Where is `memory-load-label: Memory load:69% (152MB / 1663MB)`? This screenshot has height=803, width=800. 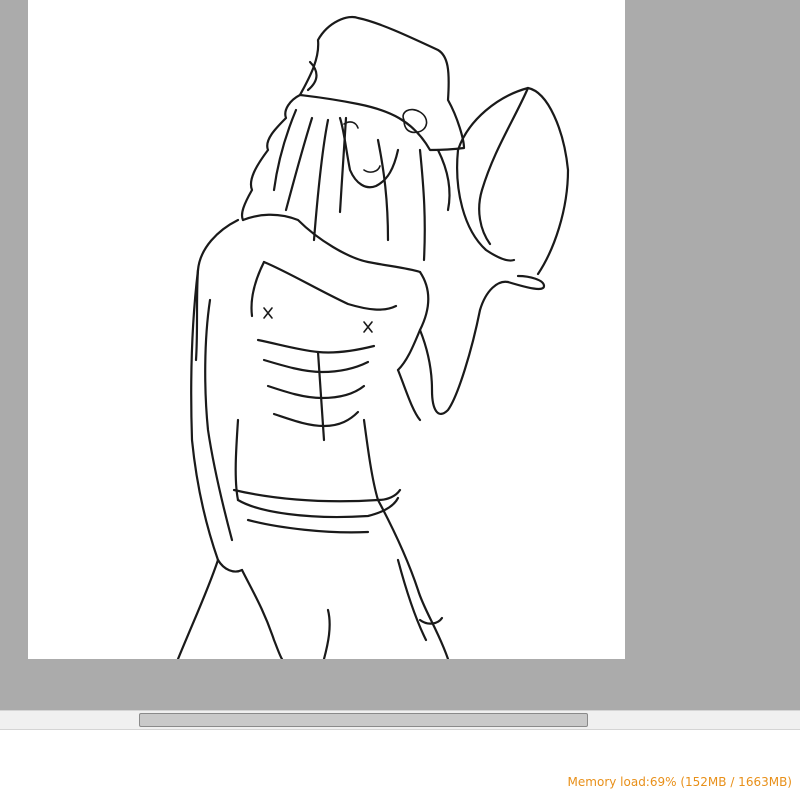
memory-load-label: Memory load:69% (152MB / 1663MB) is located at coordinates (679, 782).